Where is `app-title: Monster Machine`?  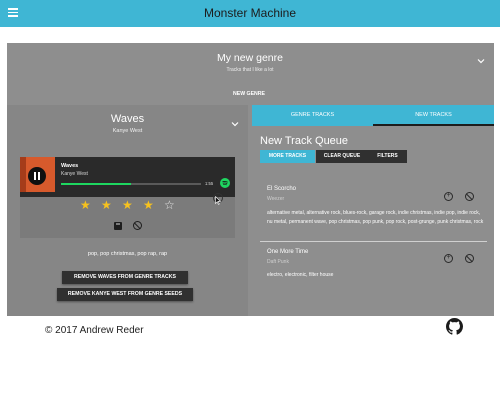 app-title: Monster Machine is located at coordinates (250, 13).